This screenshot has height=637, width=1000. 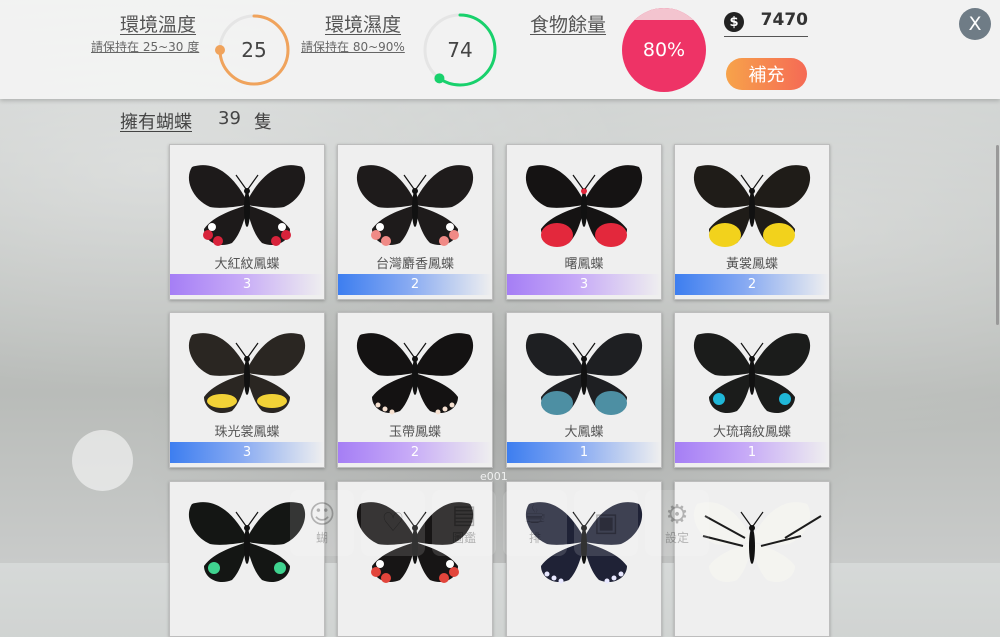 I want to click on nav-label: 設定, so click(x=676, y=537).